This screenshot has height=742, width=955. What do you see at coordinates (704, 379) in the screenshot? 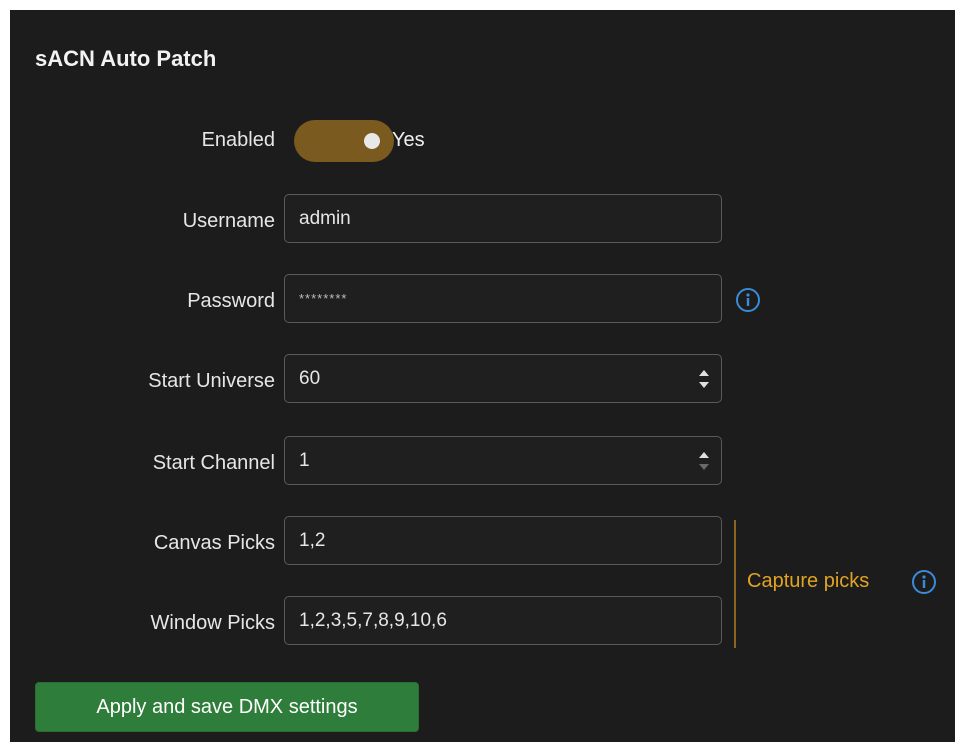
I see `start-universe-spinner-icon` at bounding box center [704, 379].